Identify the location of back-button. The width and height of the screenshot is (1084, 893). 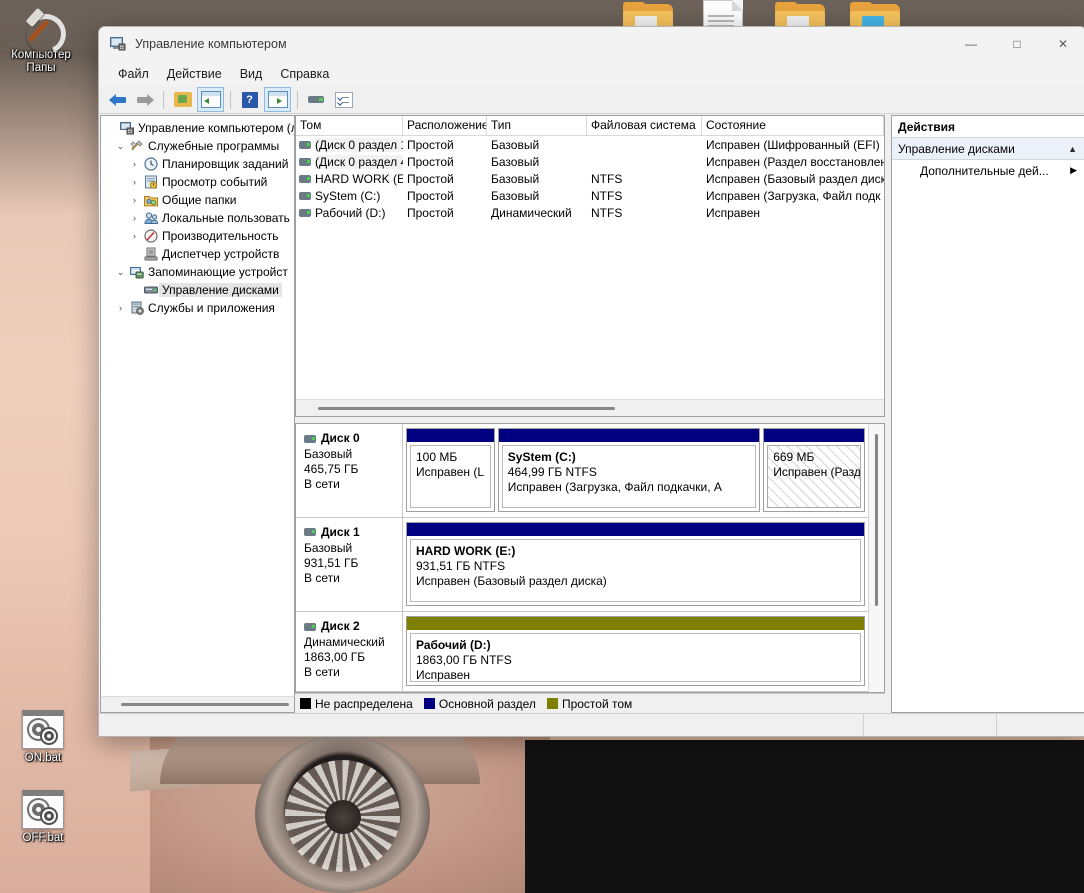
(117, 99).